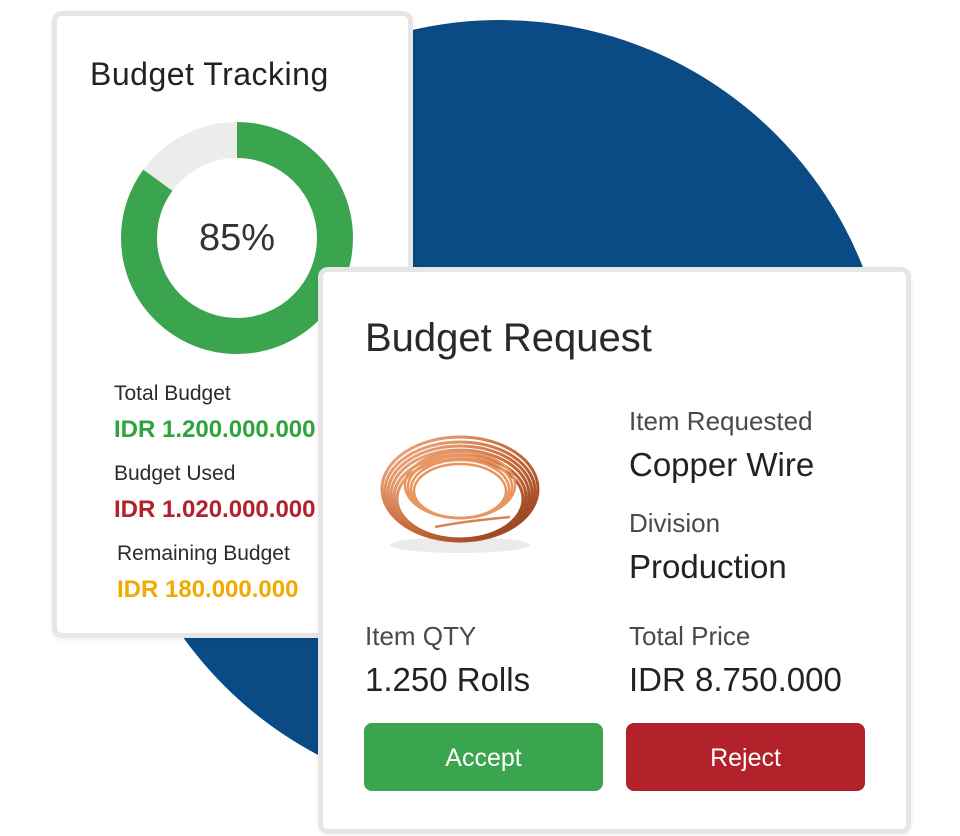 The image size is (960, 836). I want to click on budget-tracking-title: Budget Tracking, so click(209, 74).